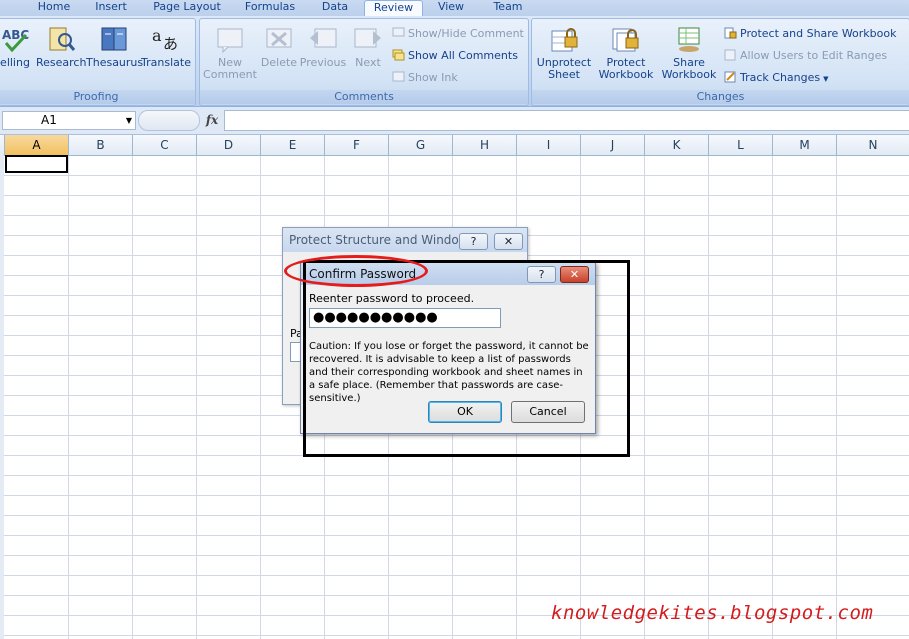 This screenshot has height=639, width=909. I want to click on show-ink-button: Show Ink, so click(425, 78).